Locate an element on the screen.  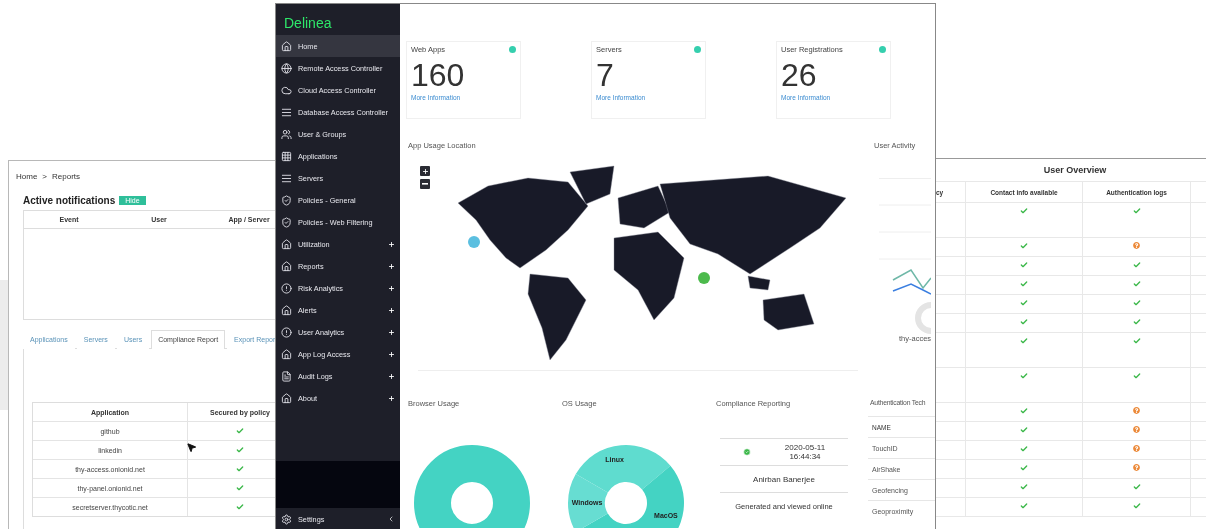
window-title: User Overview is located at coordinates (1071, 170).